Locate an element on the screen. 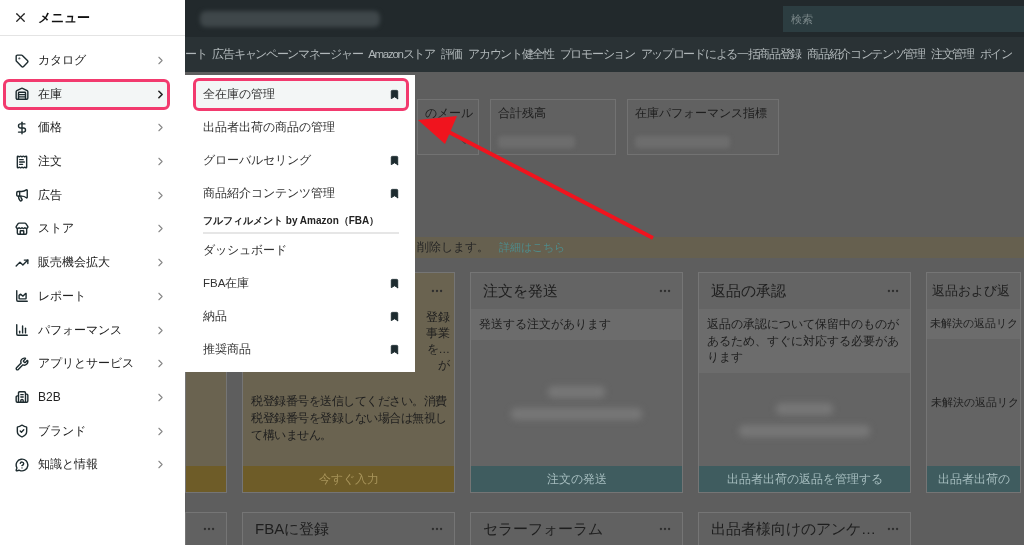  card-title: セラーフォーラム is located at coordinates (543, 529).